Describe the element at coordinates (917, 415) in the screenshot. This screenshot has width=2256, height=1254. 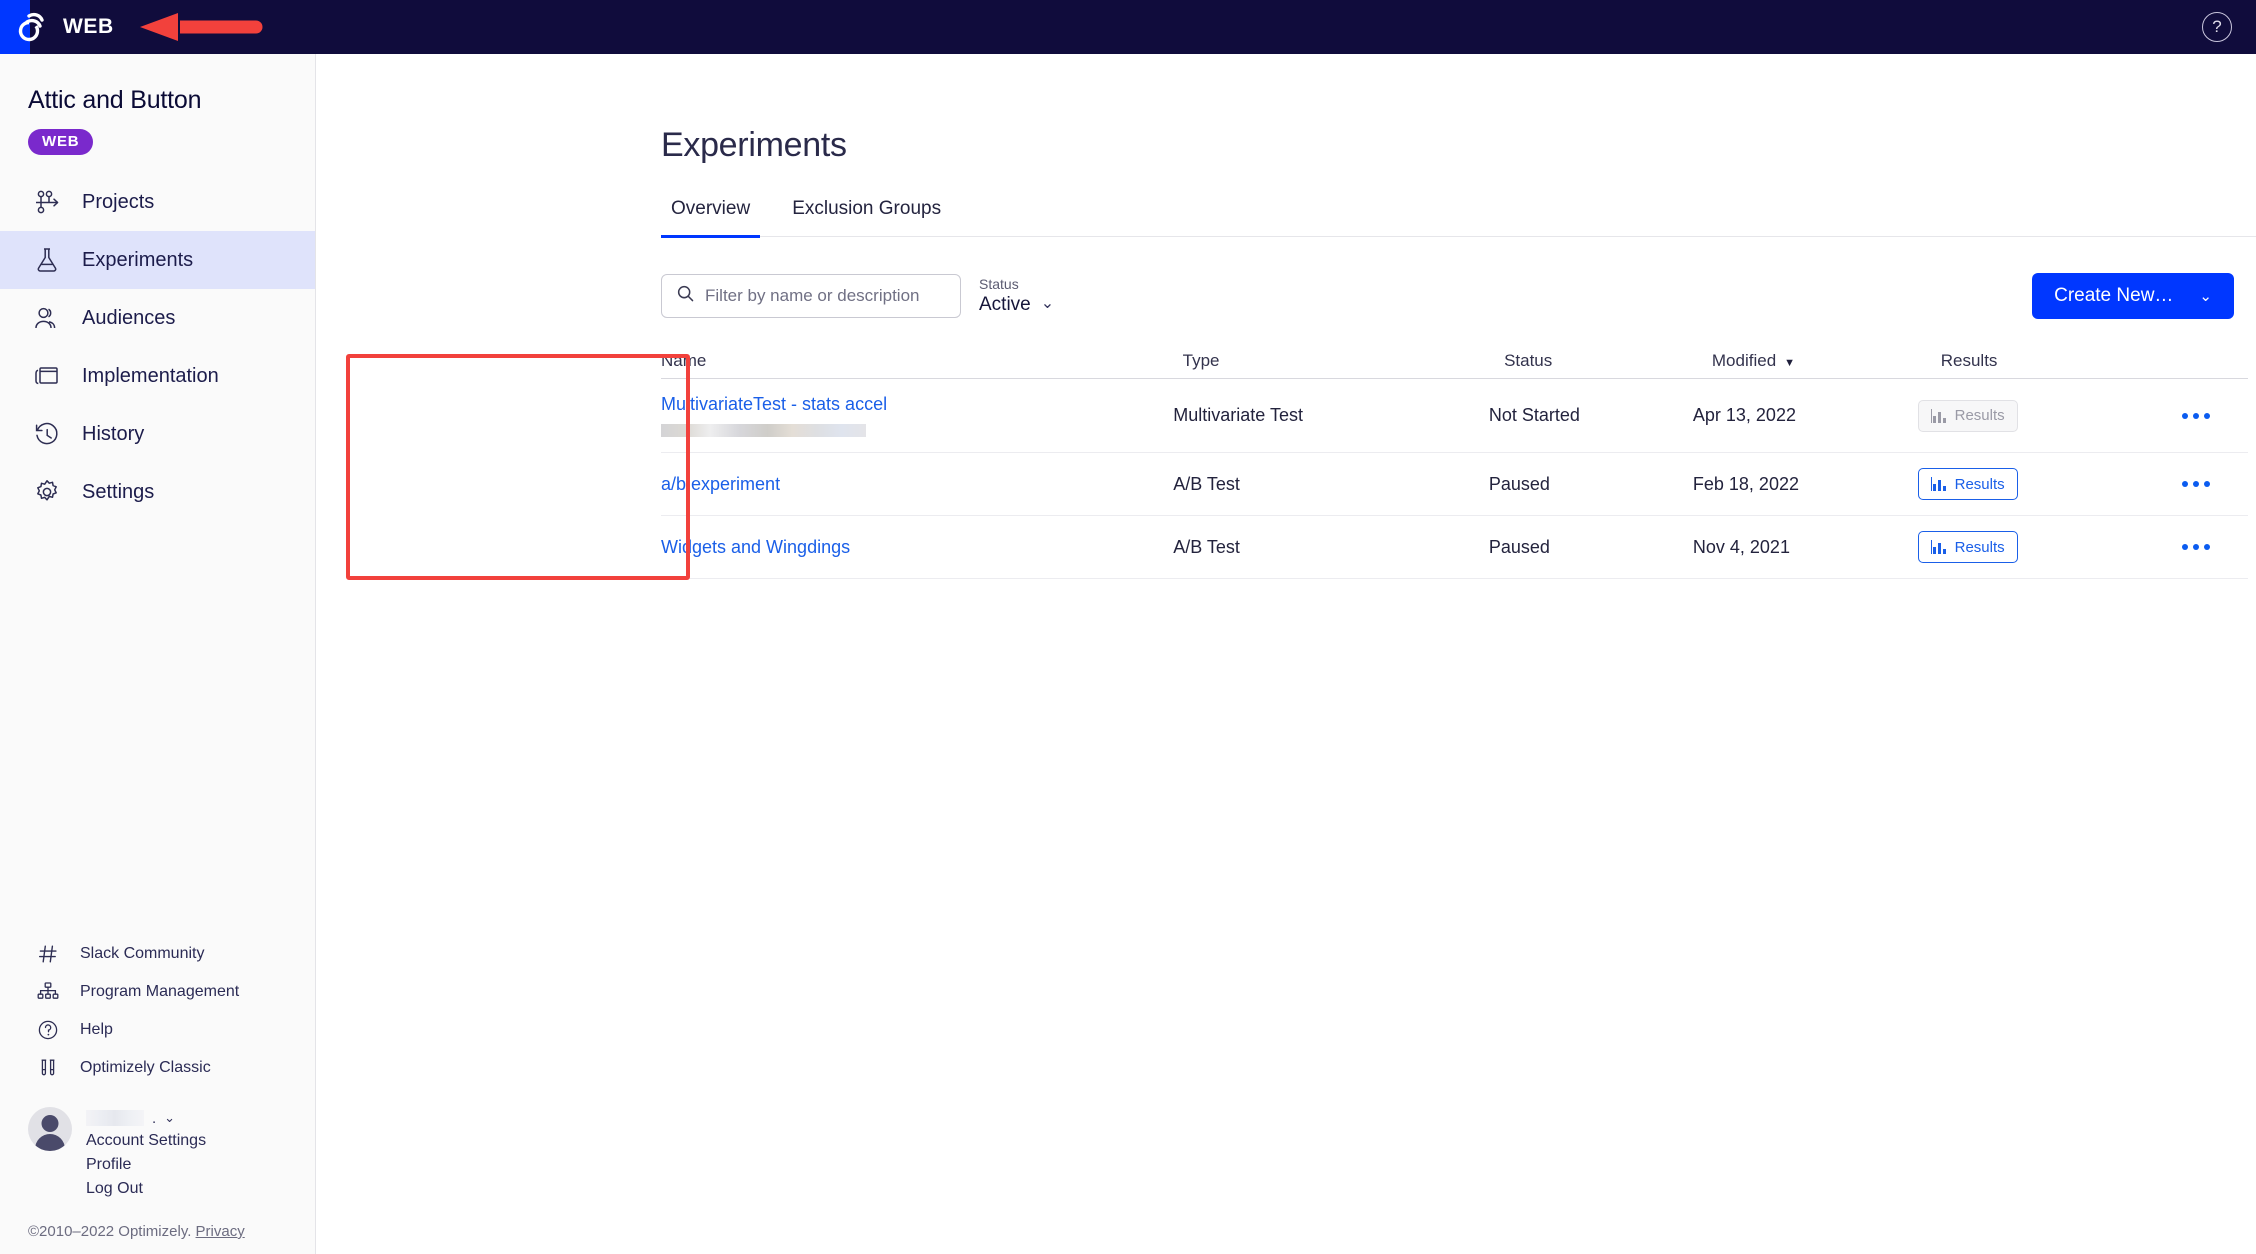
I see `cell-name: MultivariateTest - stats accel` at that location.